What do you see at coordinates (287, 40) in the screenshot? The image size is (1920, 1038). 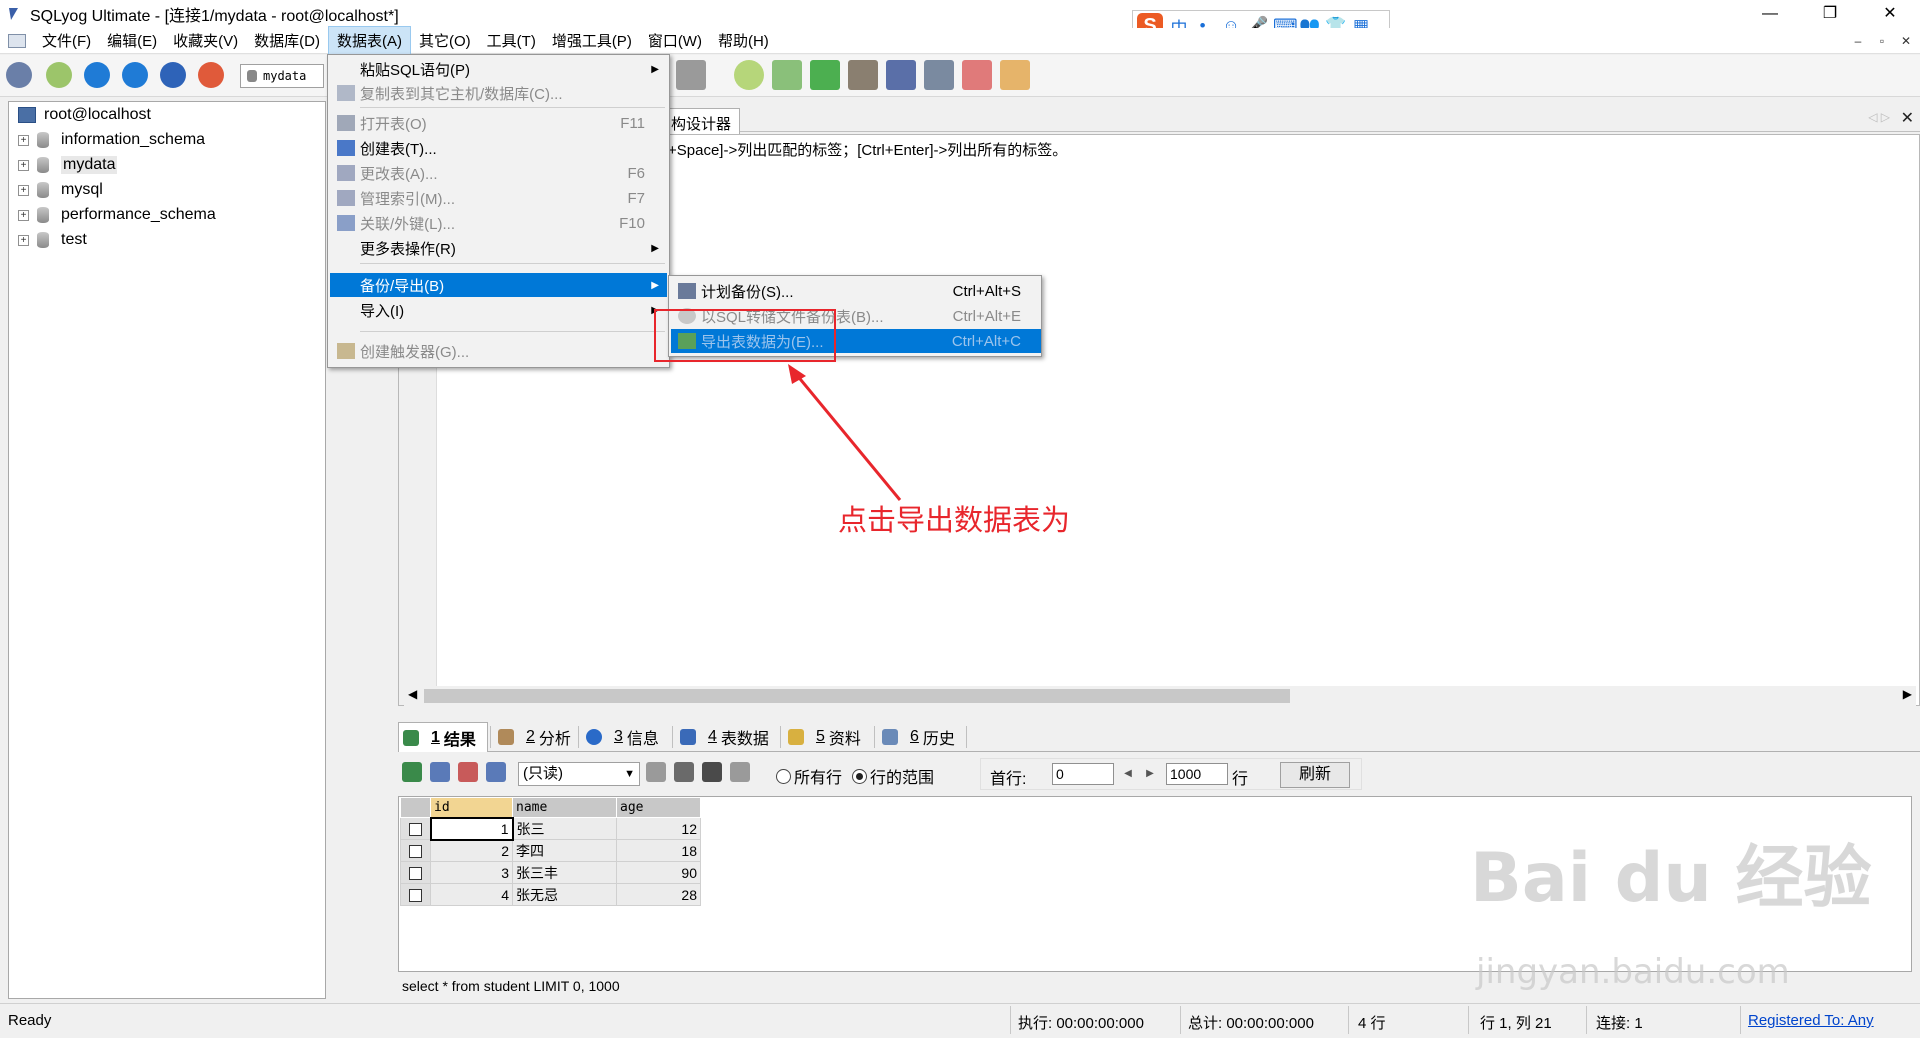 I see `menu-database: 数据库(D)` at bounding box center [287, 40].